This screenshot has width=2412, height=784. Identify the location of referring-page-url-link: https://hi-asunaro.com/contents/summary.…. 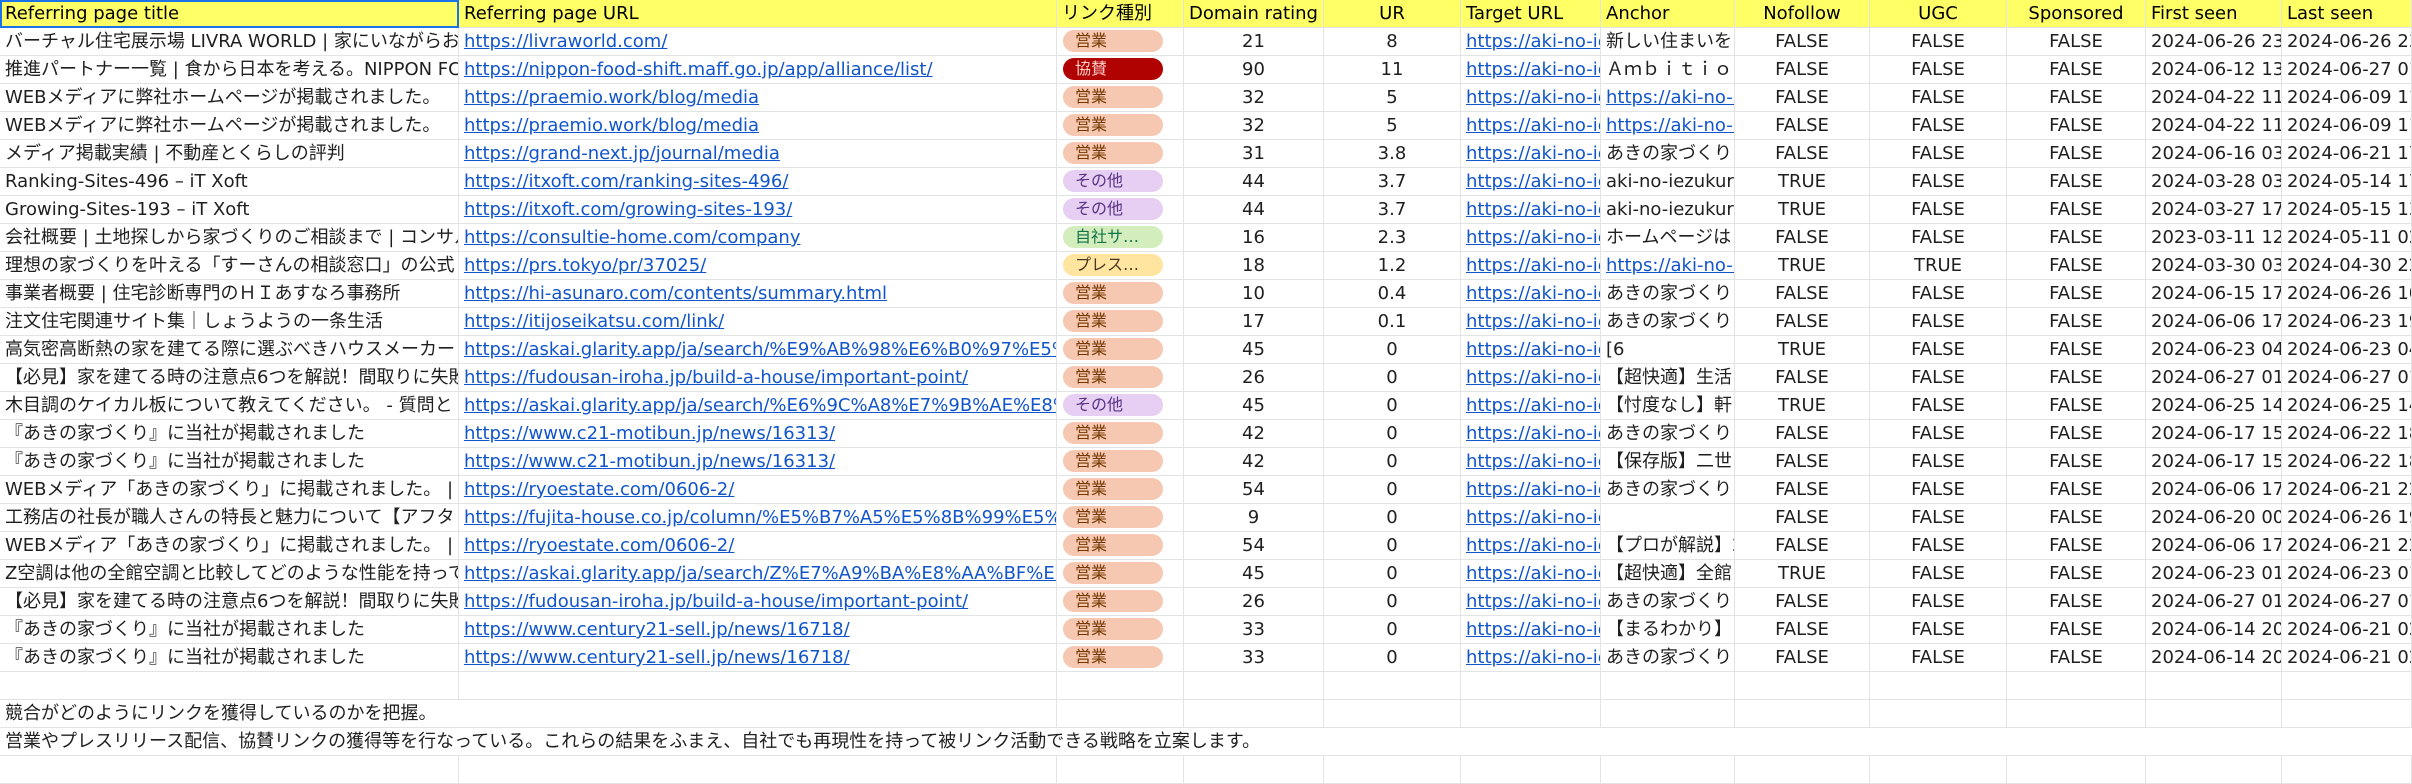
(675, 293).